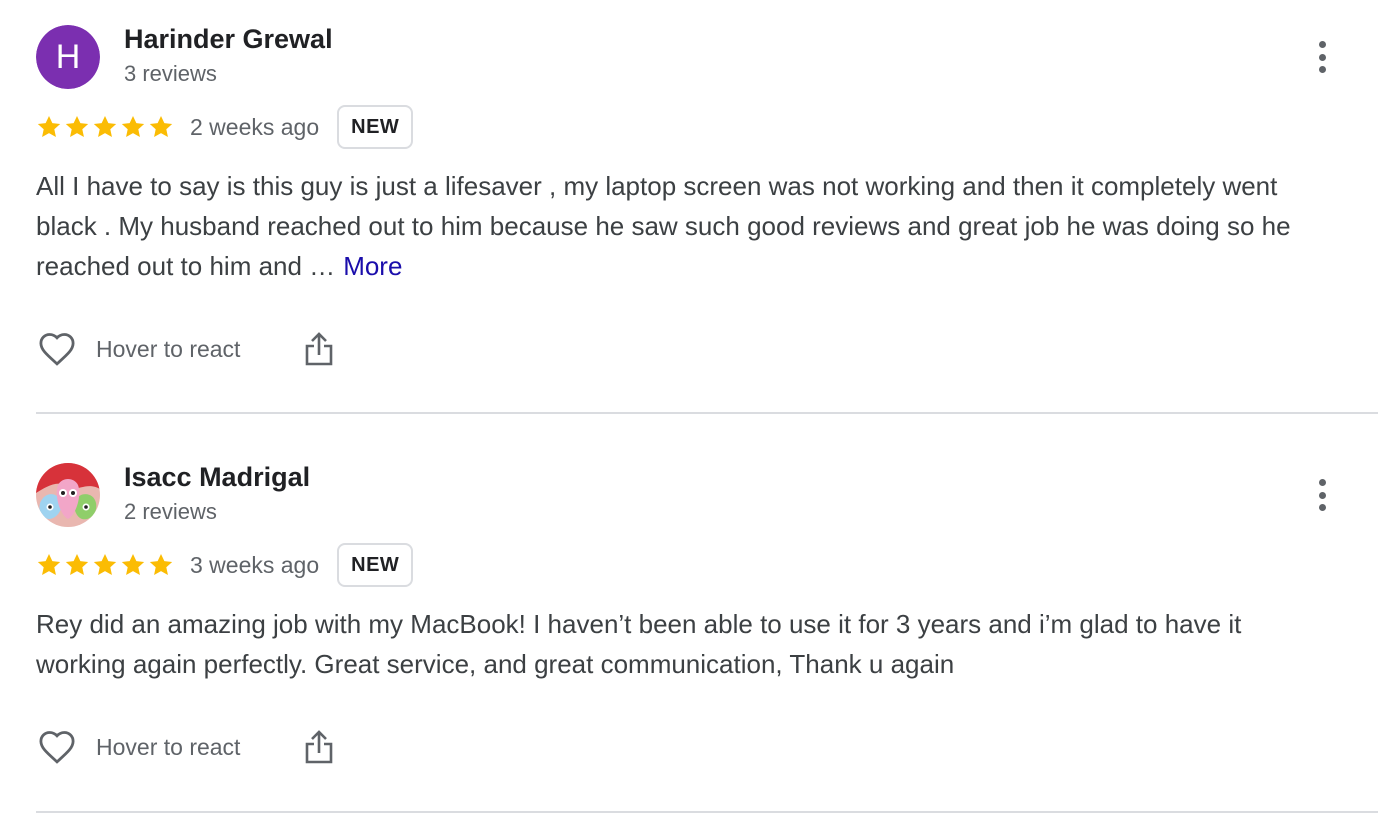 This screenshot has width=1388, height=818. I want to click on avatar-image, so click(68, 495).